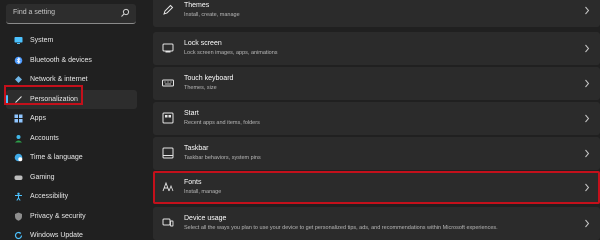 Image resolution: width=600 pixels, height=240 pixels. I want to click on gamepad-icon, so click(18, 177).